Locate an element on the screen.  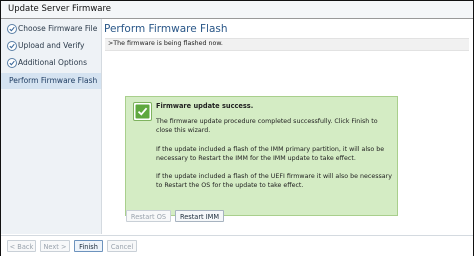
restart-imm-button: Restart IMM is located at coordinates (199, 216).